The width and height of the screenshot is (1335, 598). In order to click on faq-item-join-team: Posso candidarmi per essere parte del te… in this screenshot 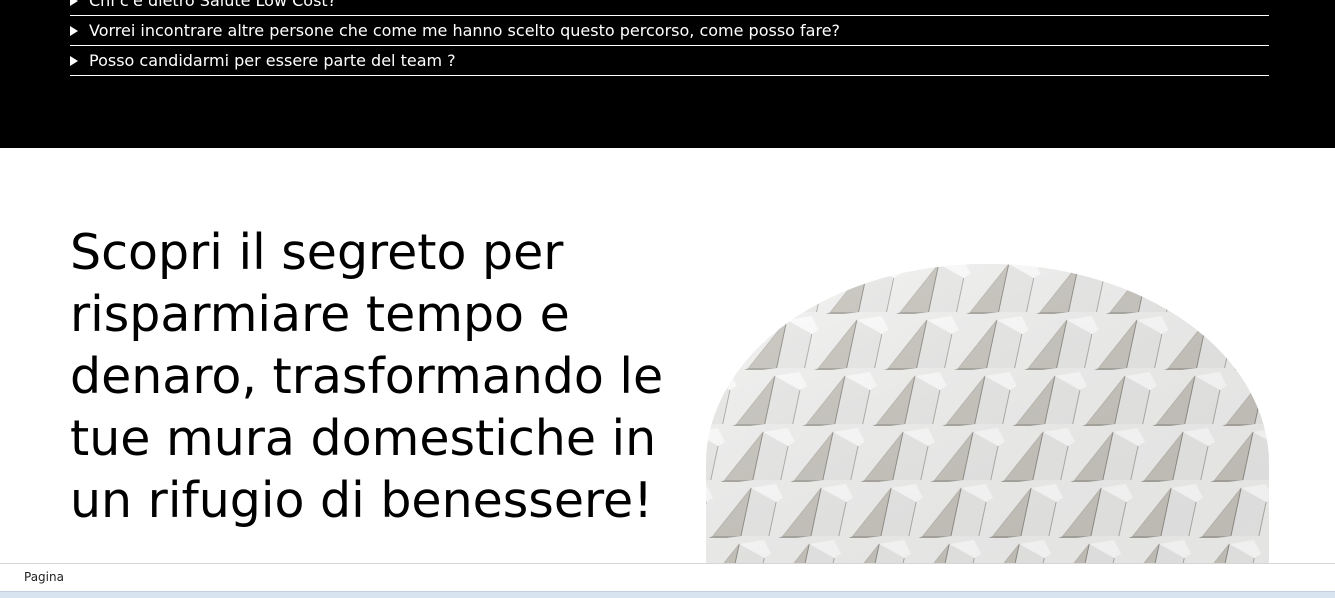, I will do `click(669, 61)`.